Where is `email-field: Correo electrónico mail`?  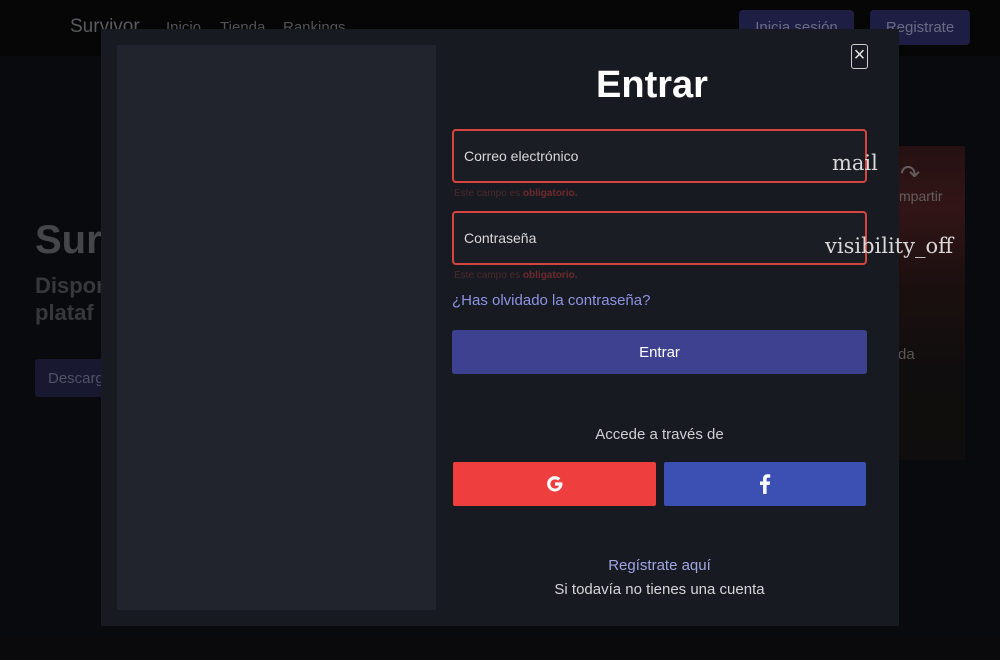 email-field: Correo electrónico mail is located at coordinates (665, 156).